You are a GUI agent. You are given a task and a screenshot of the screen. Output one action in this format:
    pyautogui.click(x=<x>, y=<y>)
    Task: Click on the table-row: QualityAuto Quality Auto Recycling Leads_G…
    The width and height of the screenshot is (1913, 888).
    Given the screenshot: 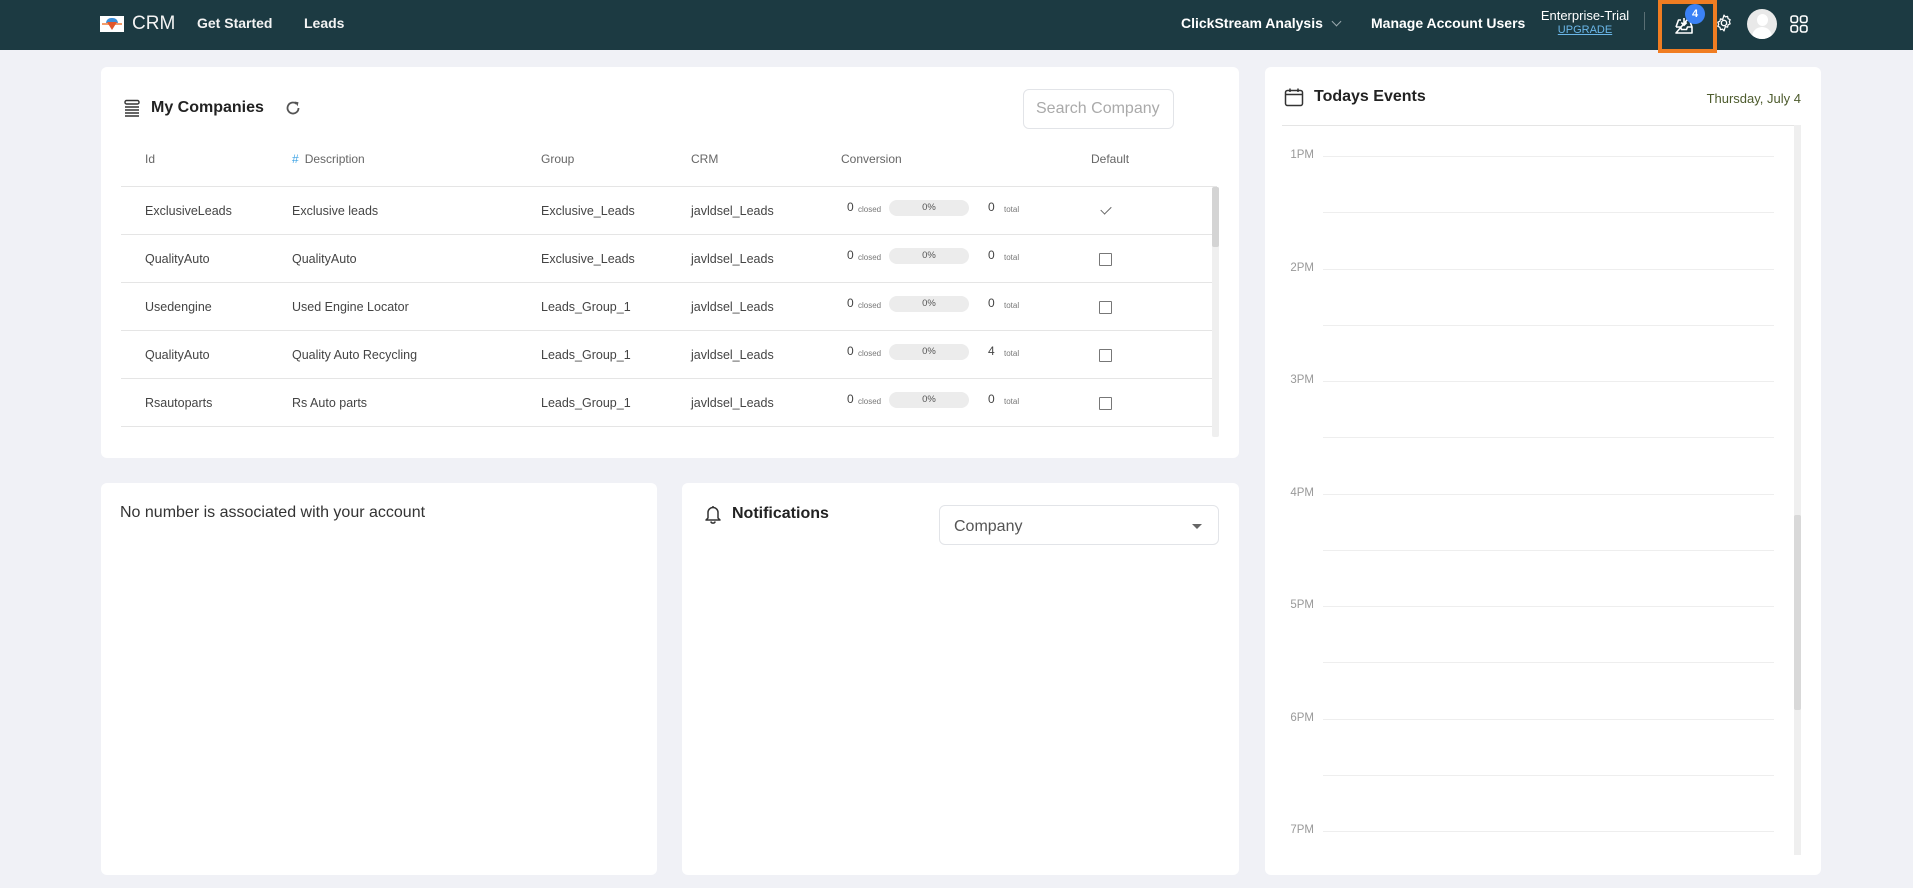 What is the action you would take?
    pyautogui.click(x=666, y=355)
    